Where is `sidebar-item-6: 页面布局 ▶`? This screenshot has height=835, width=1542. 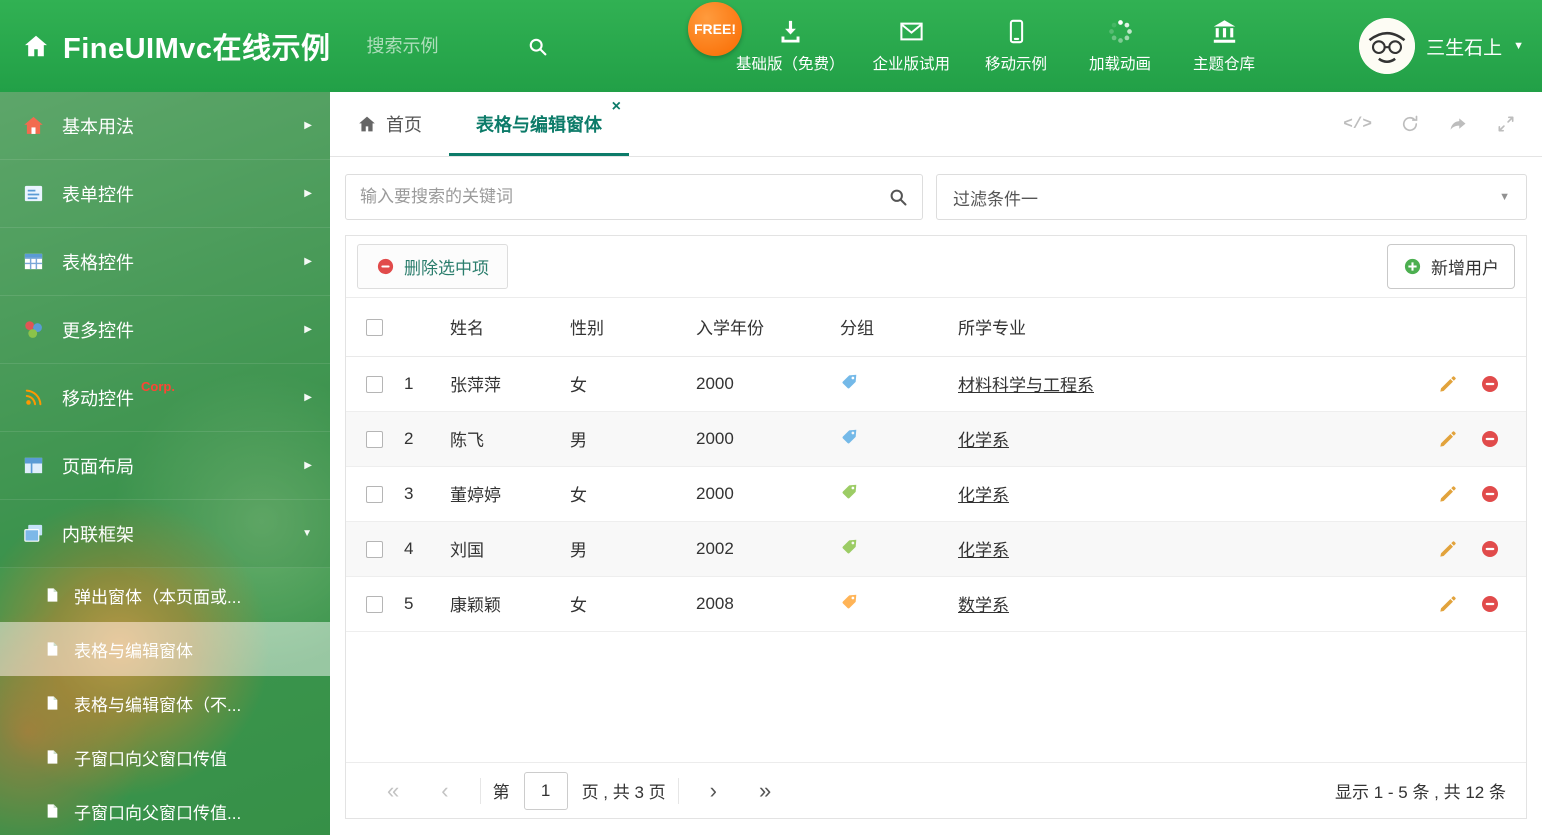
sidebar-item-6: 页面布局 ▶ is located at coordinates (165, 466).